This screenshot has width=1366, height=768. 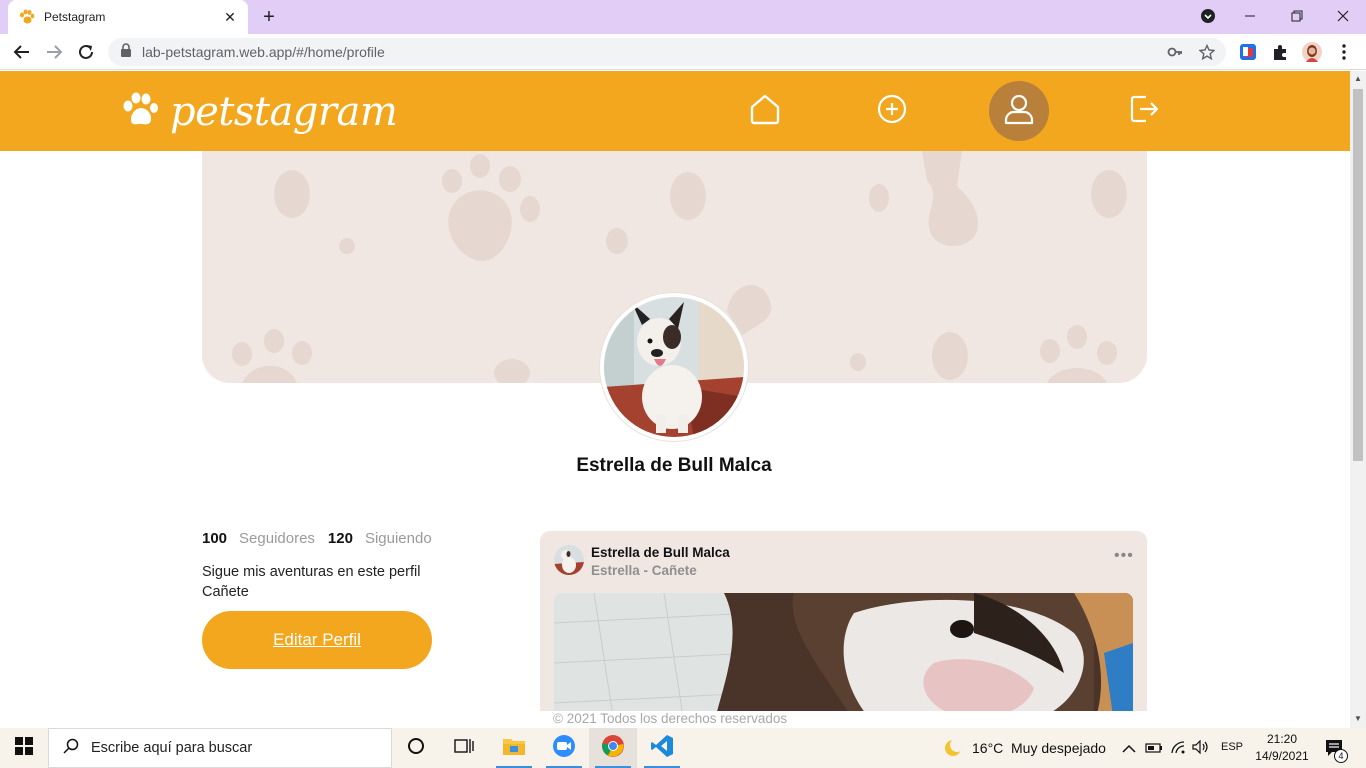 I want to click on nav-logout-button, so click(x=1144, y=111).